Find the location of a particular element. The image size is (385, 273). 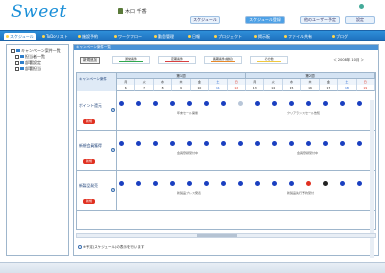

month-navigator: ＜ 2008年 10月 ＞ is located at coordinates (348, 60).